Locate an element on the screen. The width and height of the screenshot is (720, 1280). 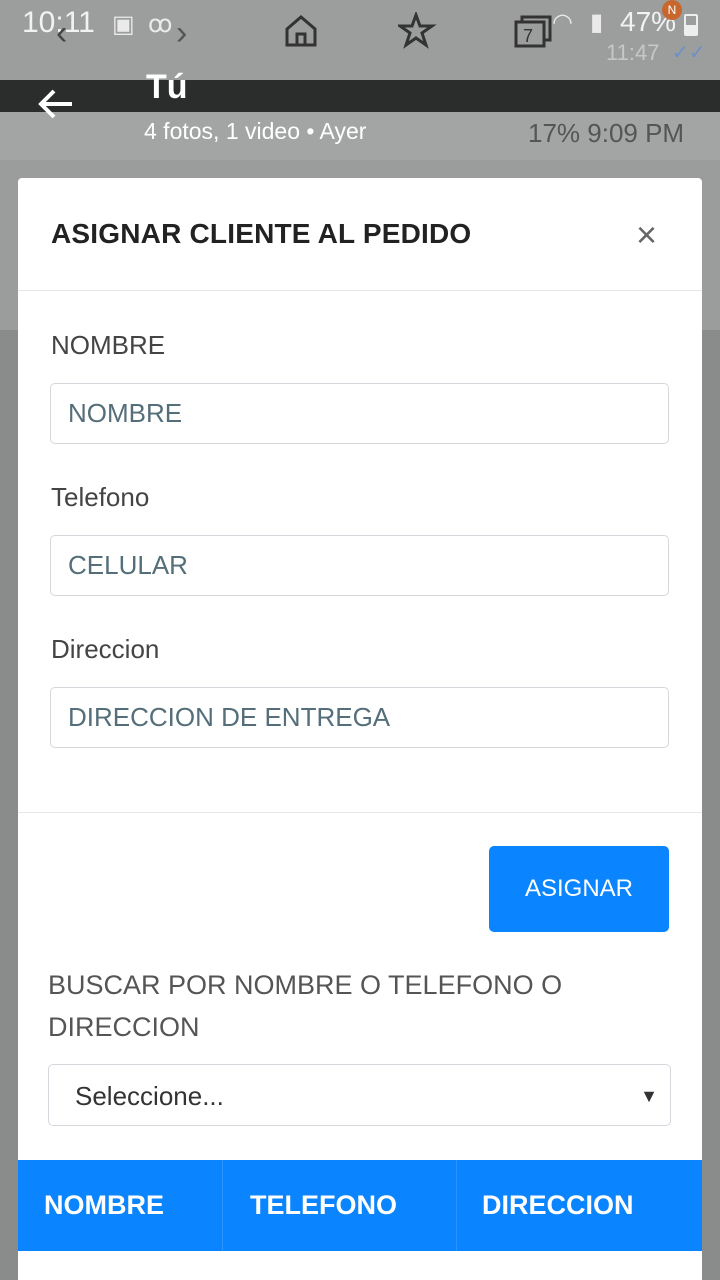
telefono-label: Telefono is located at coordinates (100, 497).